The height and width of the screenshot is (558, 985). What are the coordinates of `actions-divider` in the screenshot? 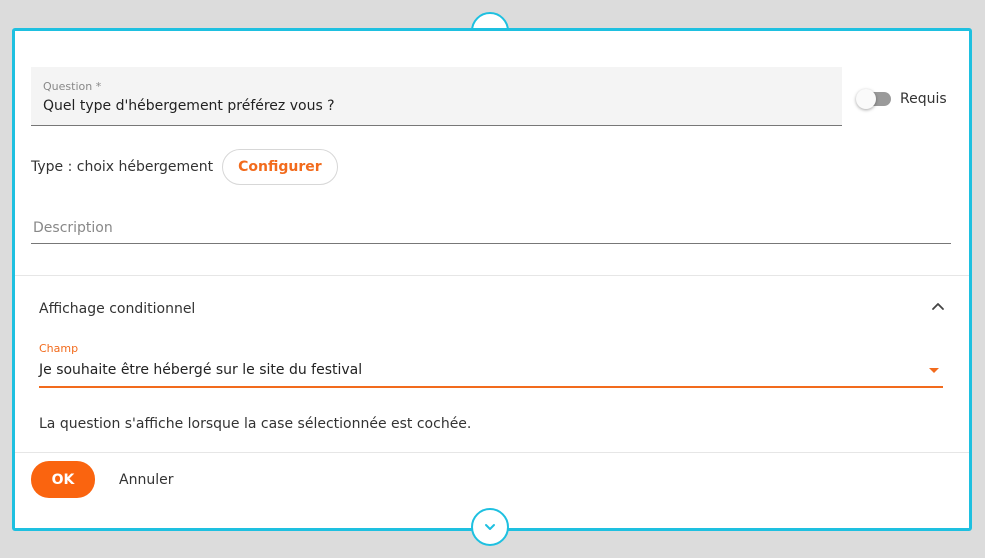 It's located at (492, 452).